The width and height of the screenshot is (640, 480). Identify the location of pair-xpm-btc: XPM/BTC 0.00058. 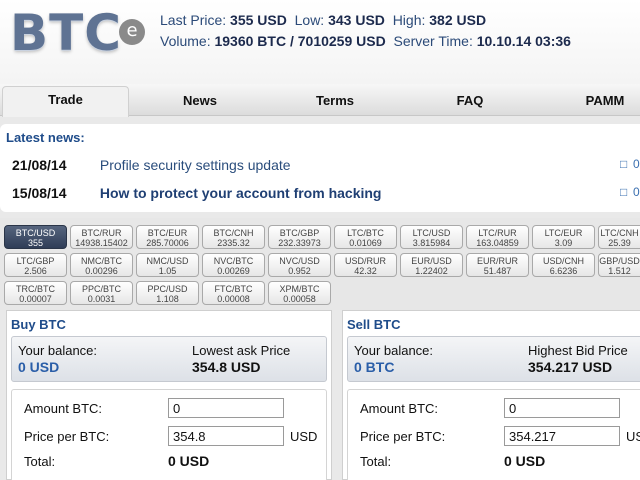
(299, 293).